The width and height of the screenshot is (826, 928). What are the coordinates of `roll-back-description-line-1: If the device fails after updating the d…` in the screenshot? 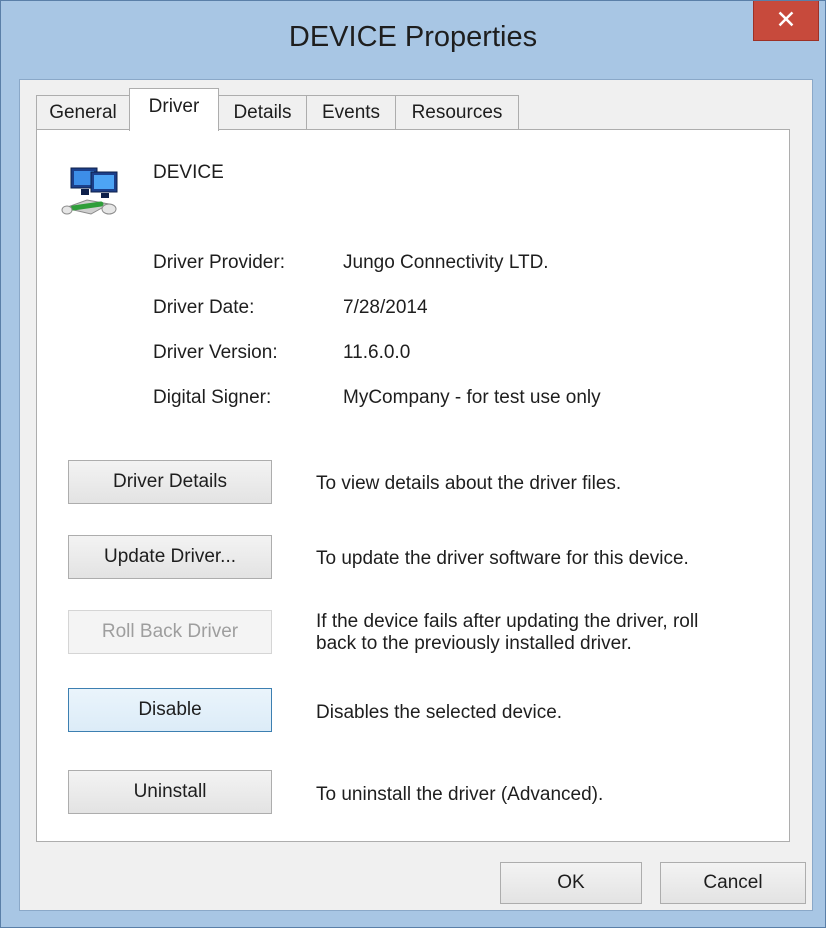 It's located at (507, 621).